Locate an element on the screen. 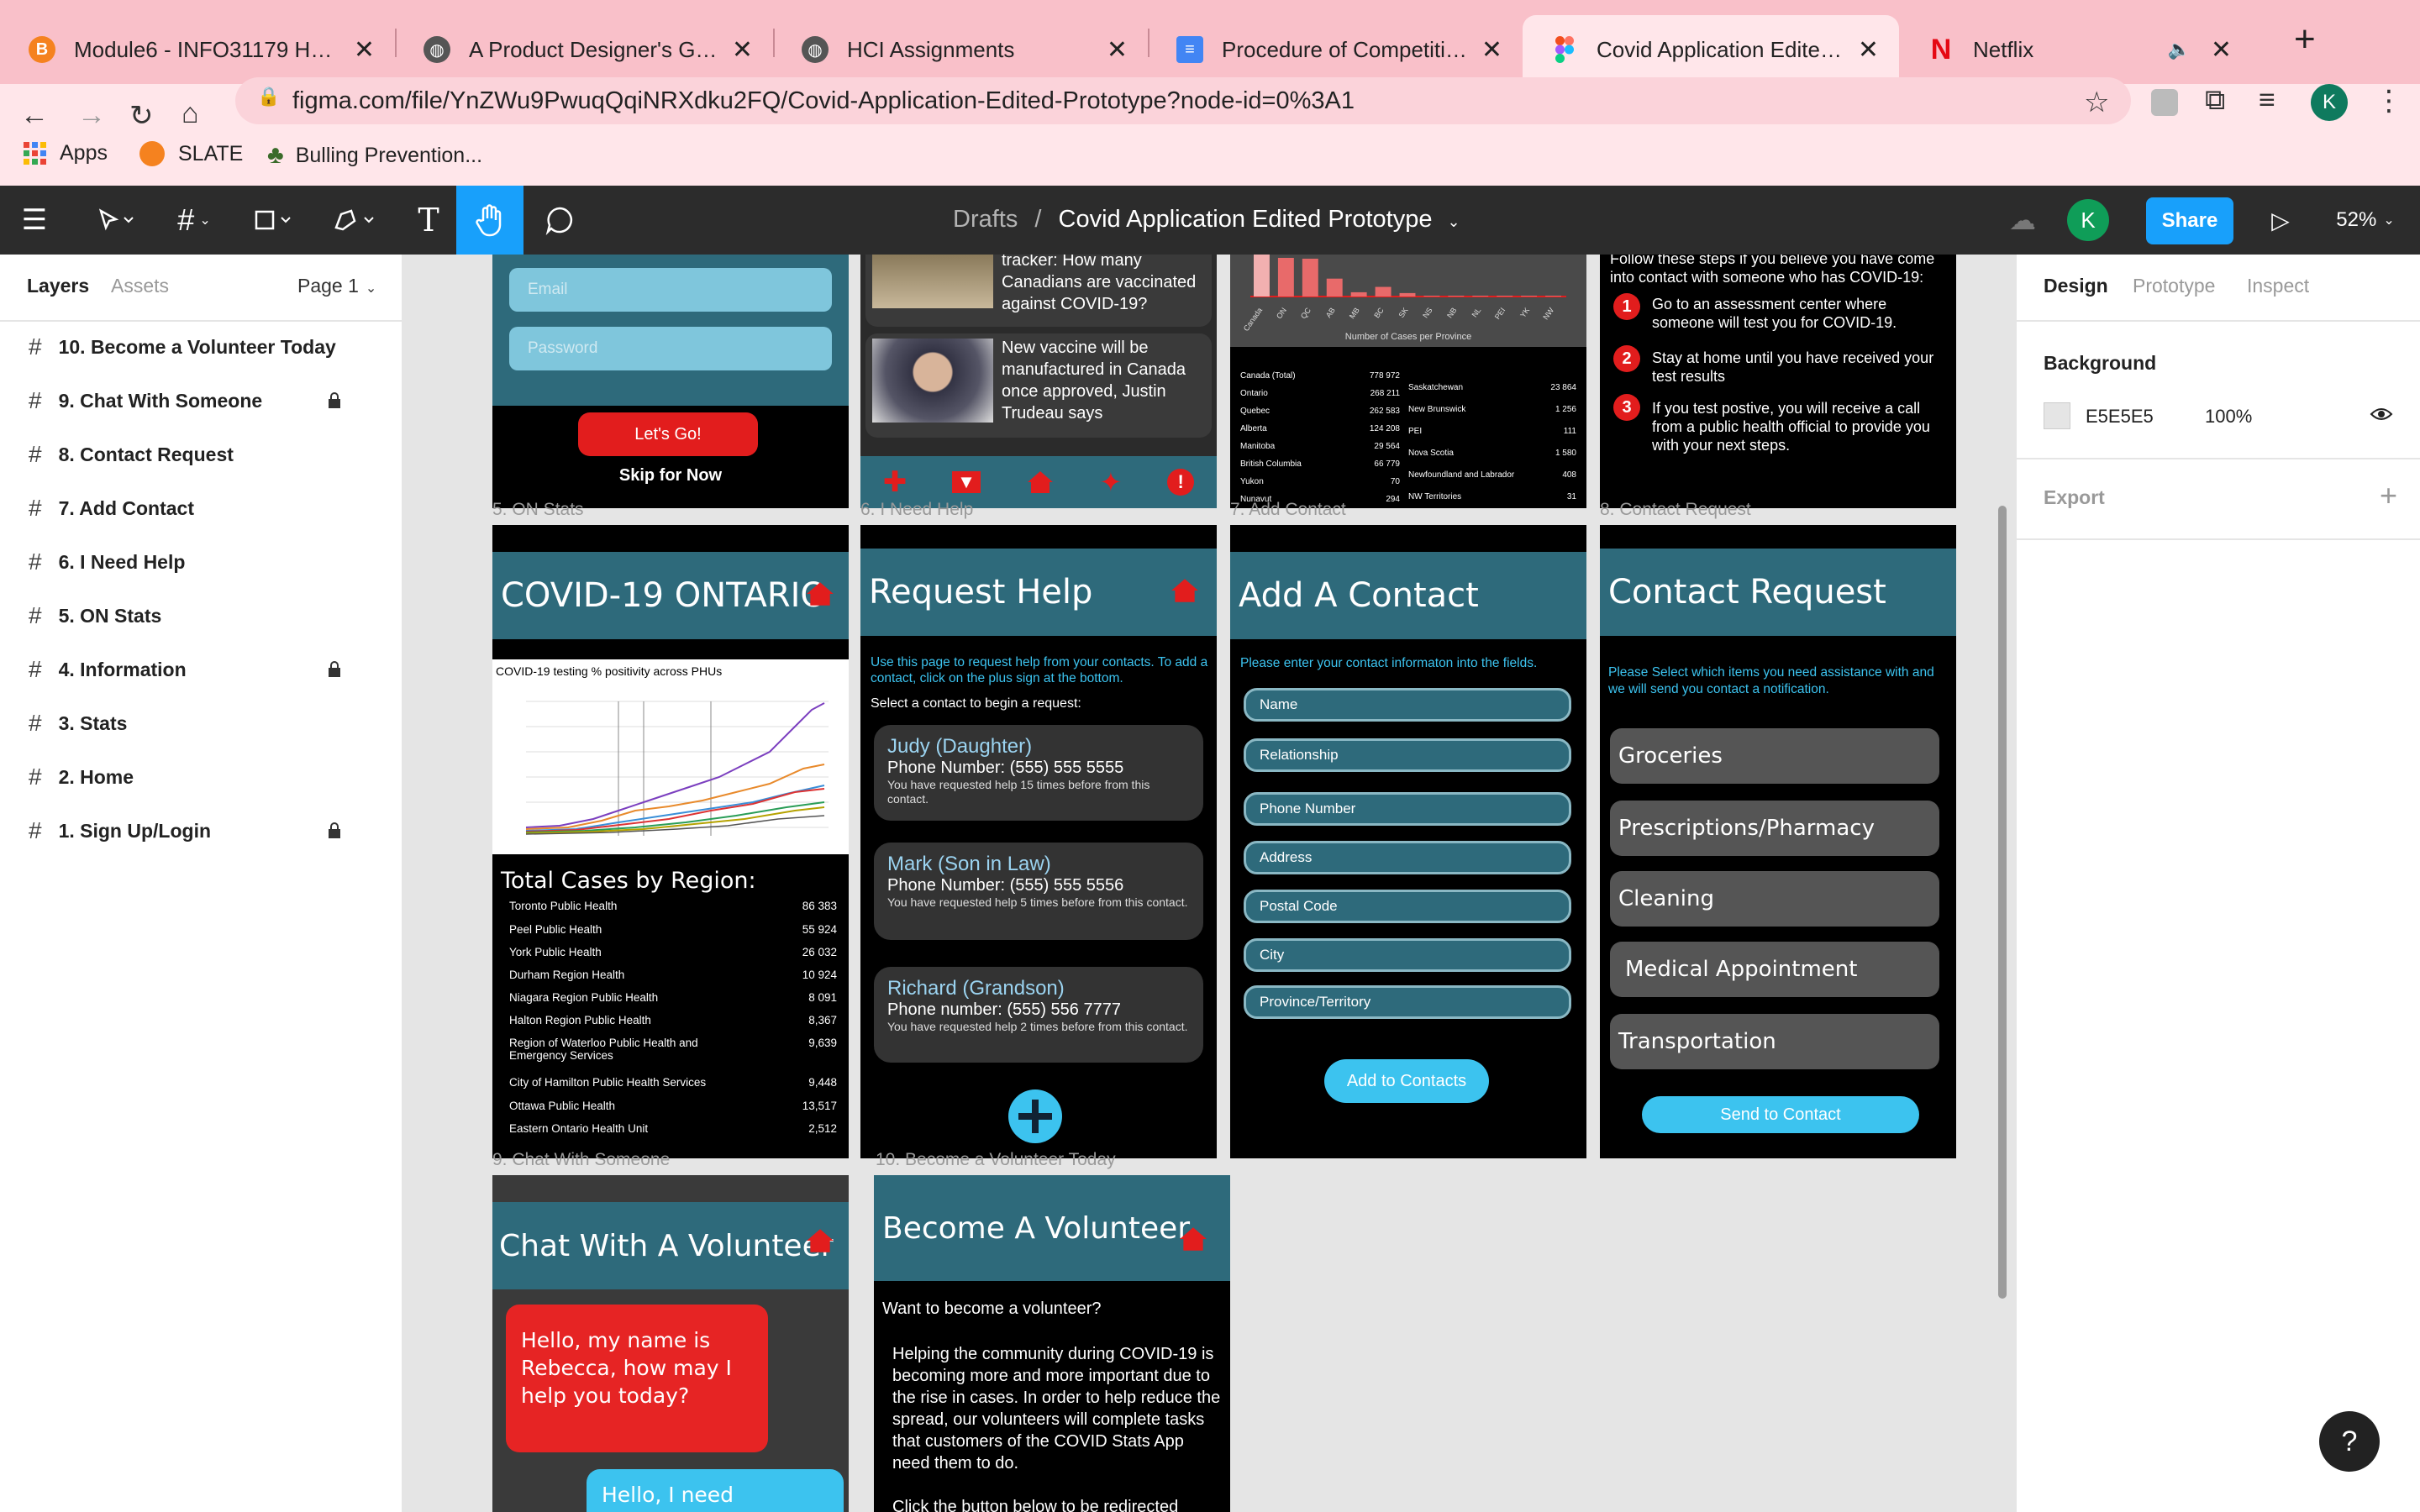  frame-sign-up-login: Email Password Let's Go! Skip for Now is located at coordinates (671, 381).